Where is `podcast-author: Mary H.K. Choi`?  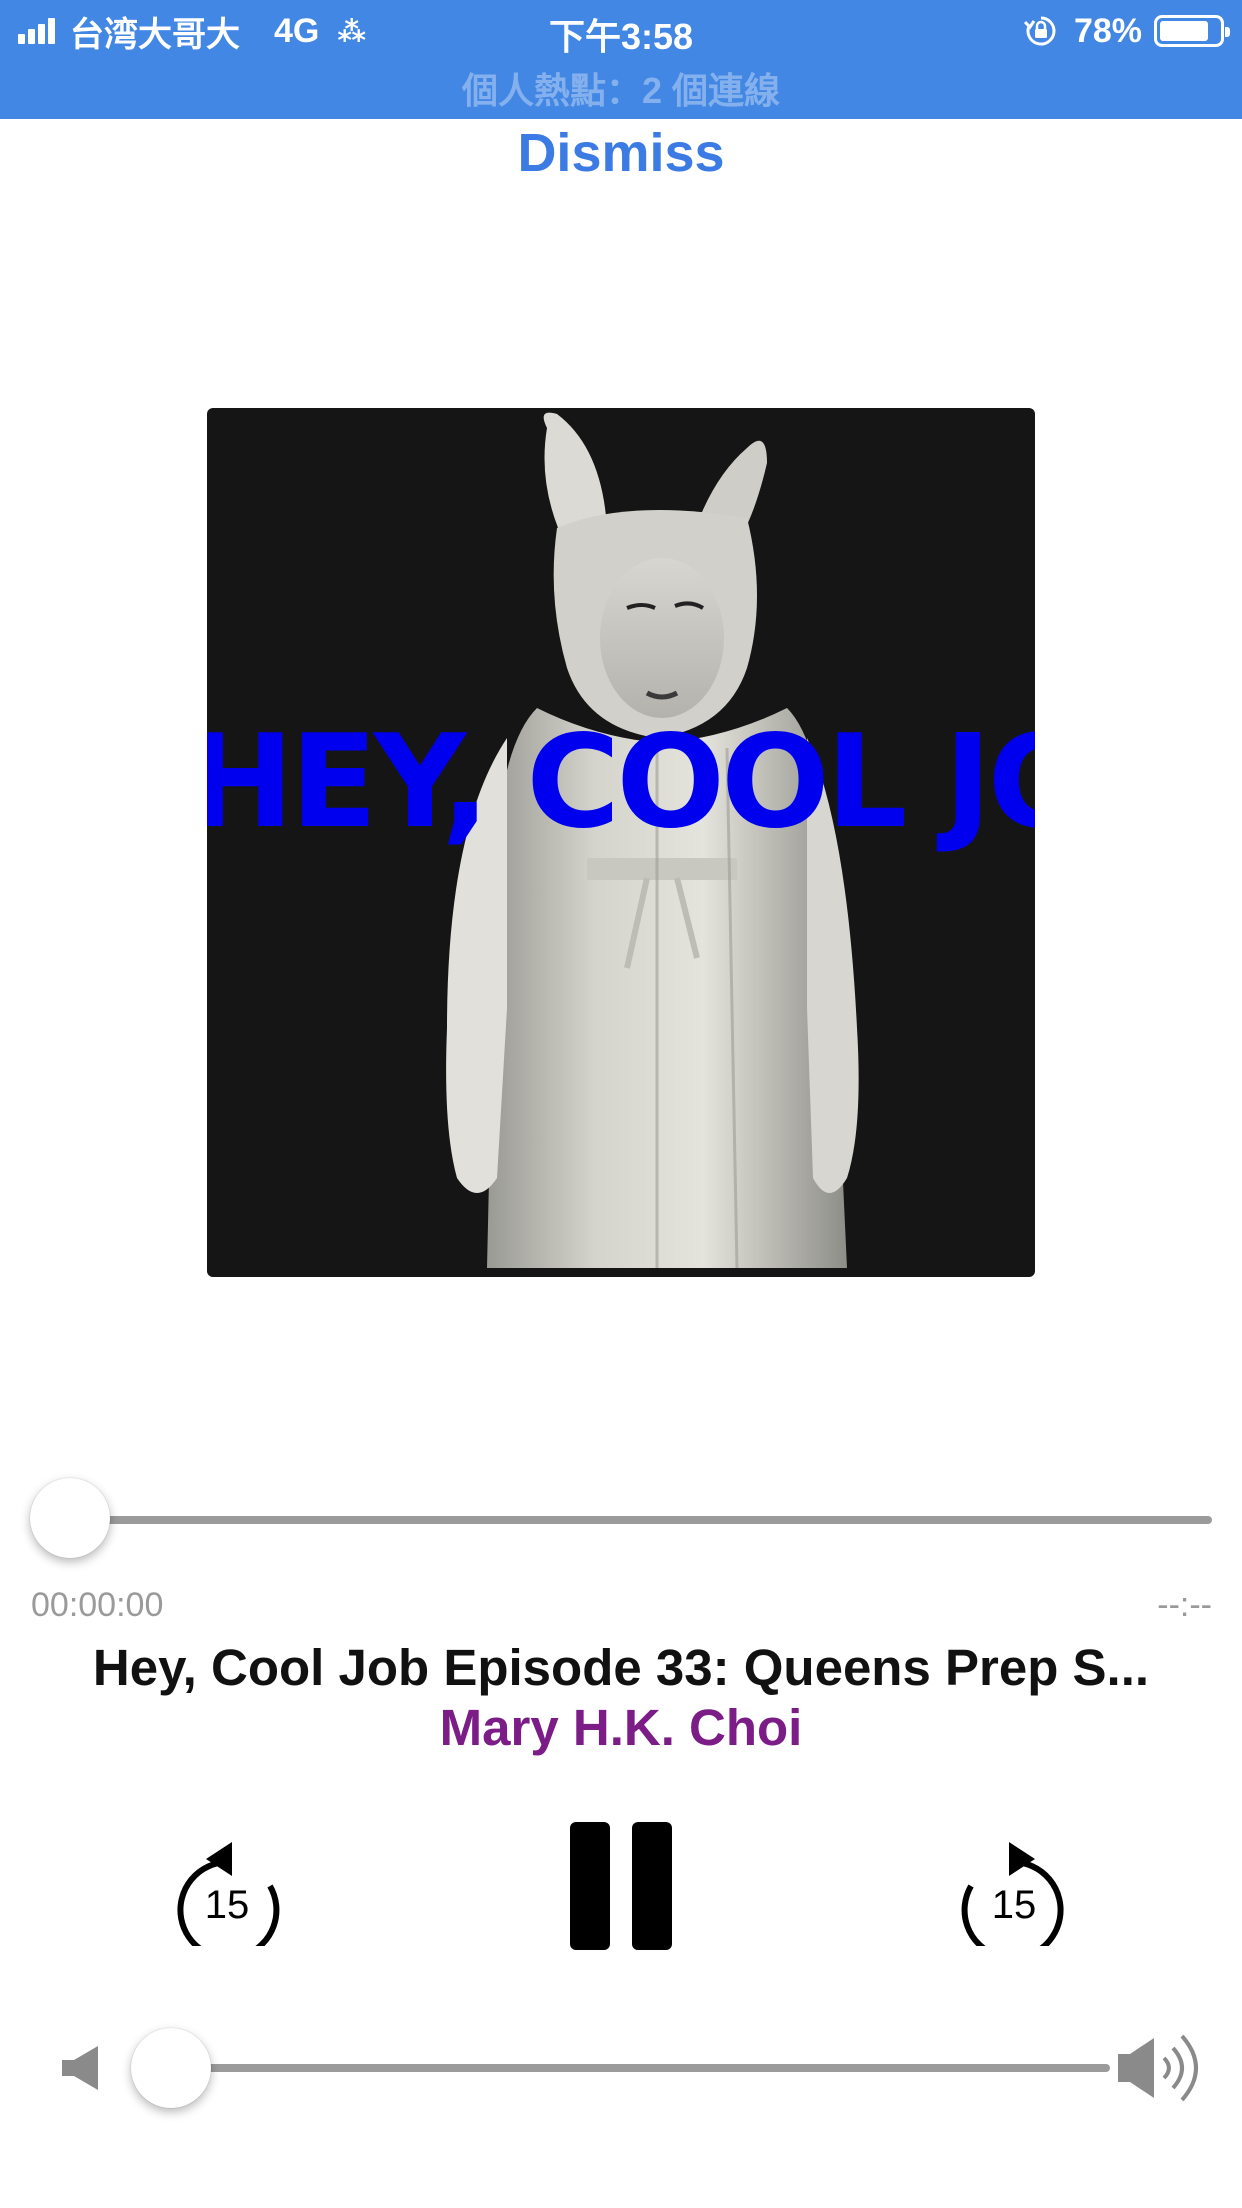
podcast-author: Mary H.K. Choi is located at coordinates (621, 1727).